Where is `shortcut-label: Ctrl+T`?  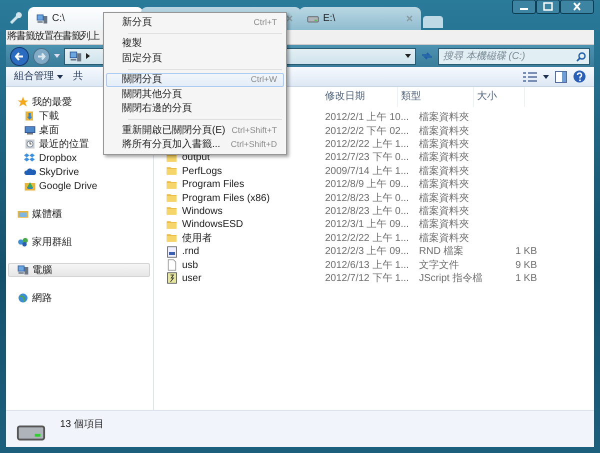
shortcut-label: Ctrl+T is located at coordinates (265, 22).